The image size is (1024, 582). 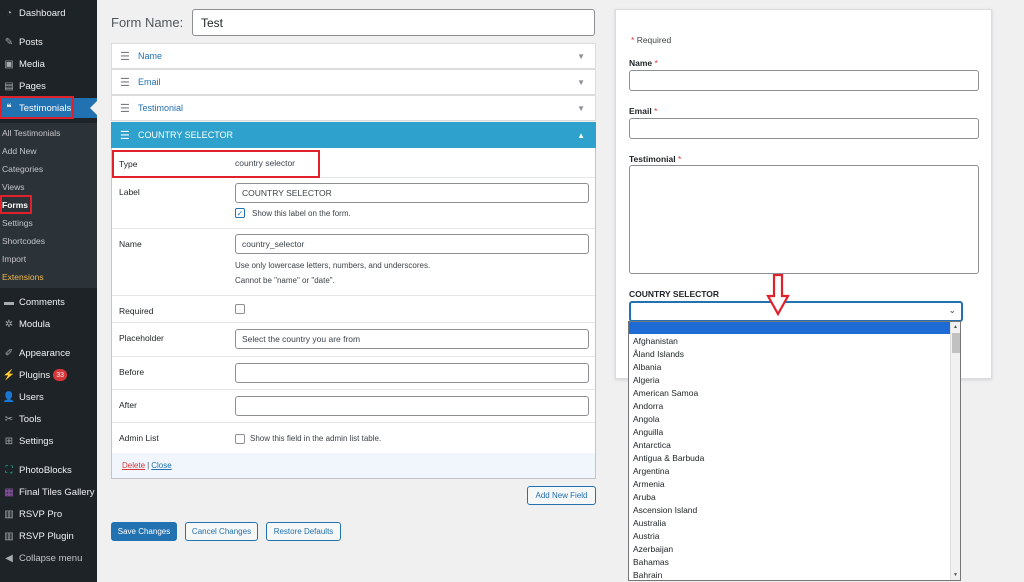 I want to click on dropdown-option: Afghanistan, so click(x=791, y=341).